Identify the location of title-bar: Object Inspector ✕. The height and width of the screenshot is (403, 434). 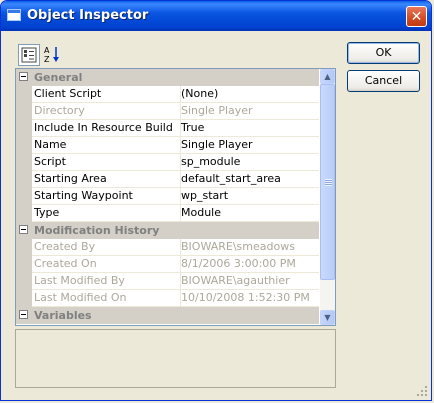
(216, 16).